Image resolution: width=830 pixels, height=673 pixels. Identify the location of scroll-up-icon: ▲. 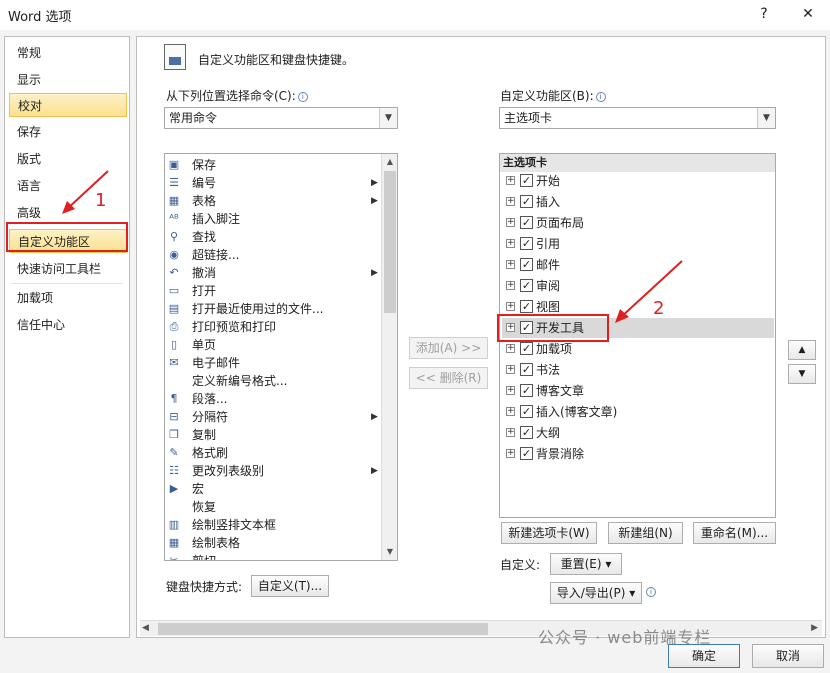
(389, 162).